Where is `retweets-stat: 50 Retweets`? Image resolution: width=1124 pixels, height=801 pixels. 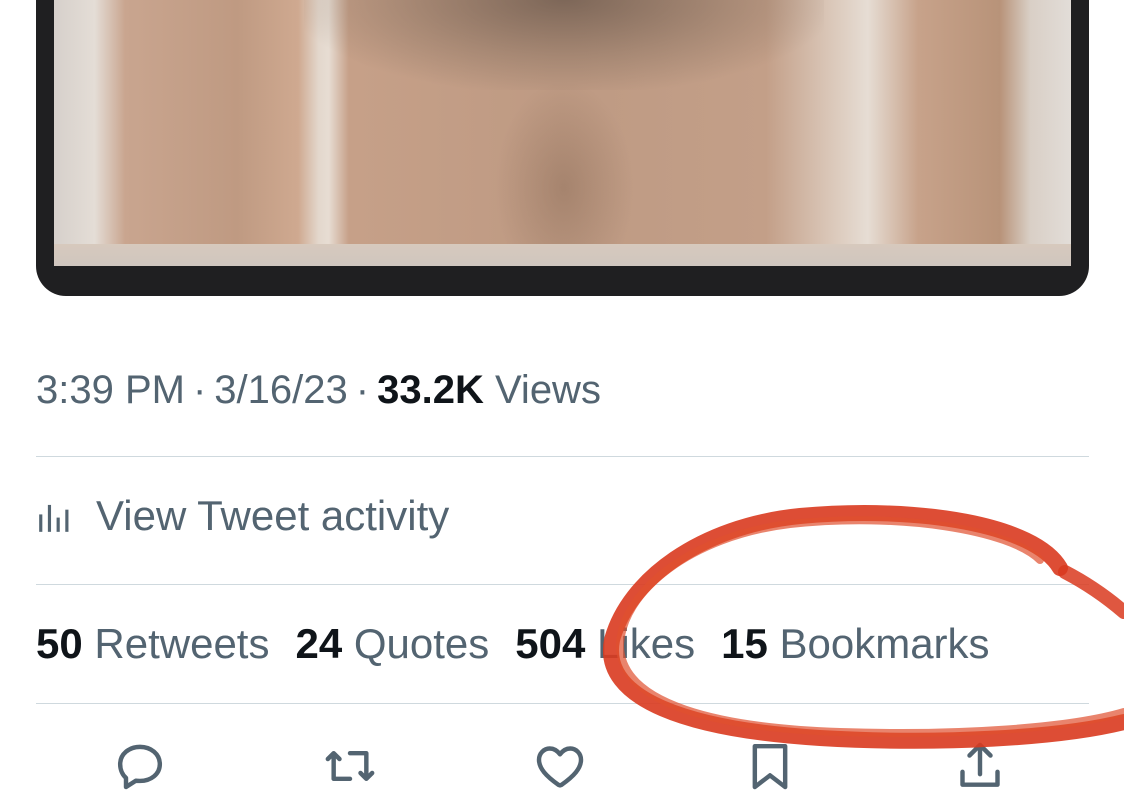
retweets-stat: 50 Retweets is located at coordinates (152, 644).